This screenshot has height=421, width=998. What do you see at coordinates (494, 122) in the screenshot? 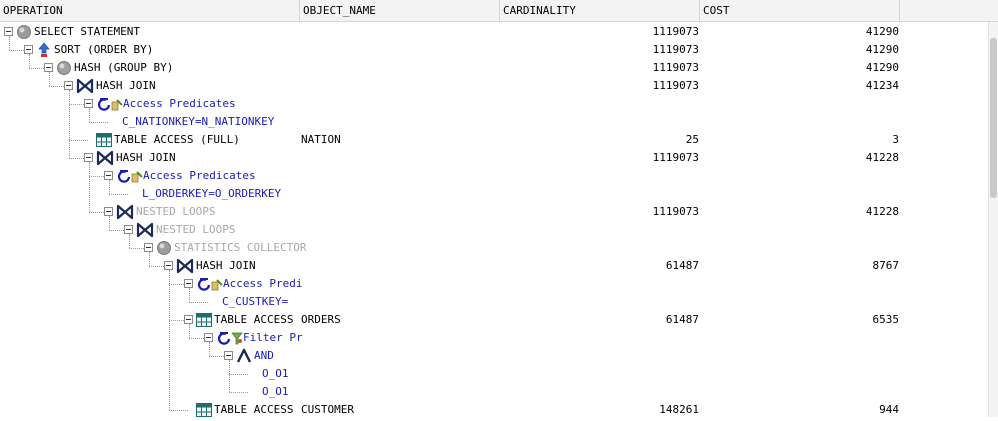
I see `plan-row: C_NATIONKEY=N_NATIONKEY` at bounding box center [494, 122].